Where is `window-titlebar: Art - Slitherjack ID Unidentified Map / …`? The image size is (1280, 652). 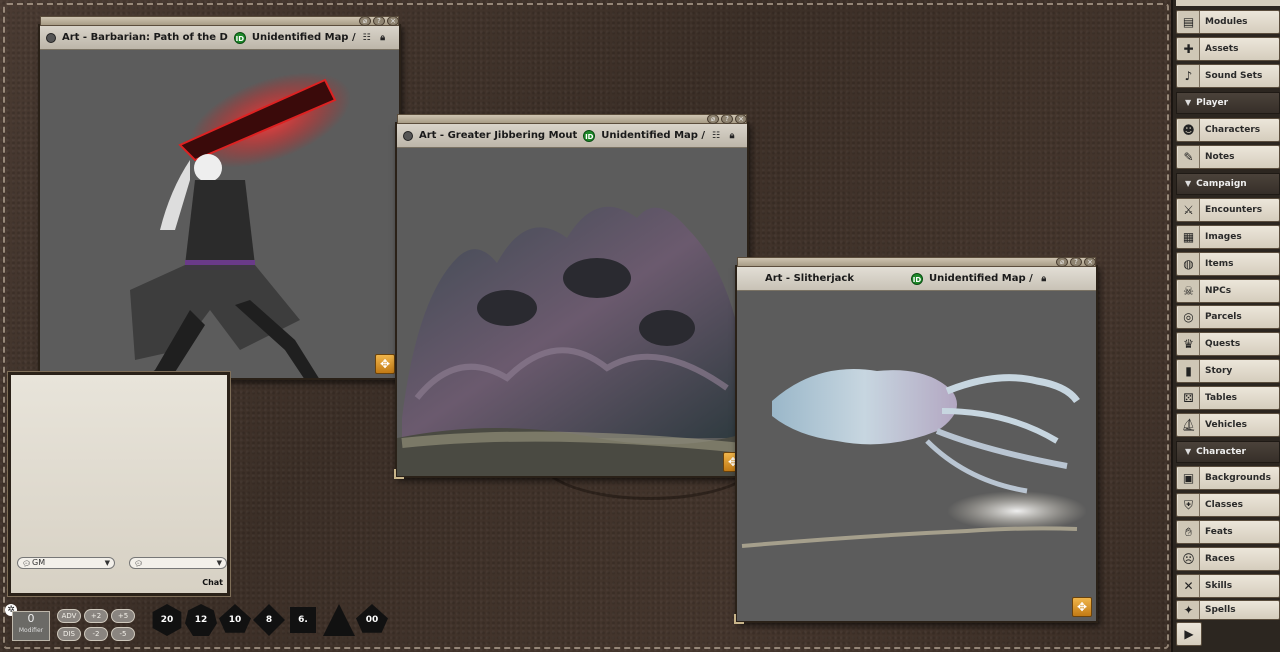 window-titlebar: Art - Slitherjack ID Unidentified Map / … is located at coordinates (916, 279).